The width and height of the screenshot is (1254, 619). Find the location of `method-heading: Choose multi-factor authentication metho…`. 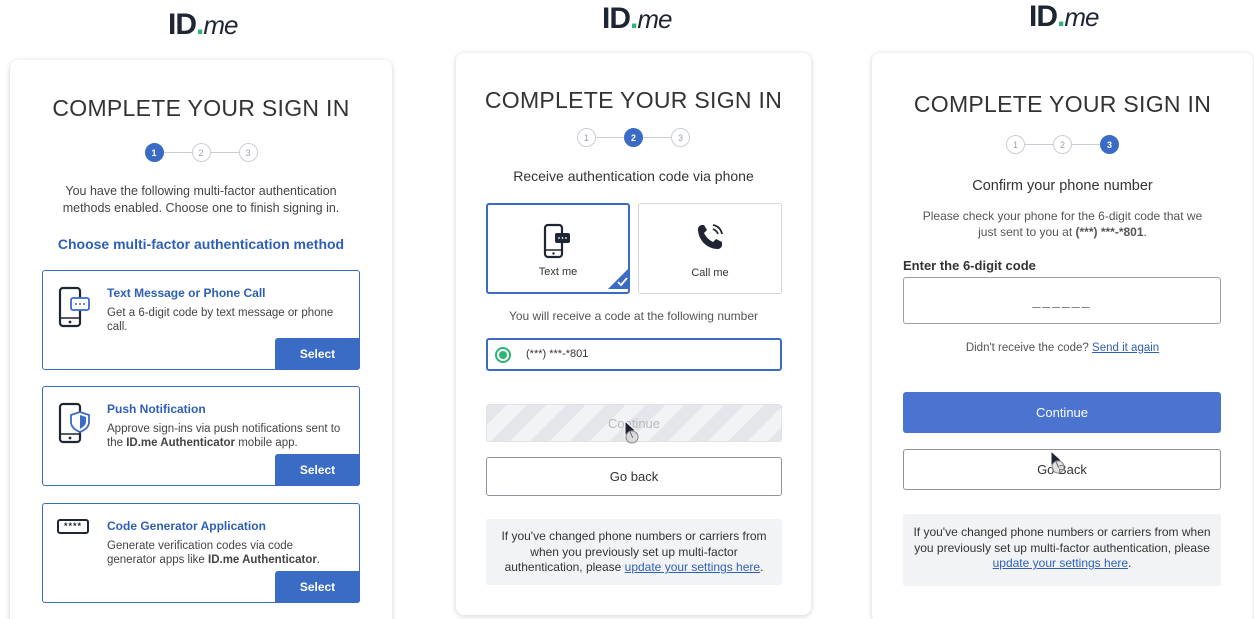

method-heading: Choose multi-factor authentication metho… is located at coordinates (201, 244).